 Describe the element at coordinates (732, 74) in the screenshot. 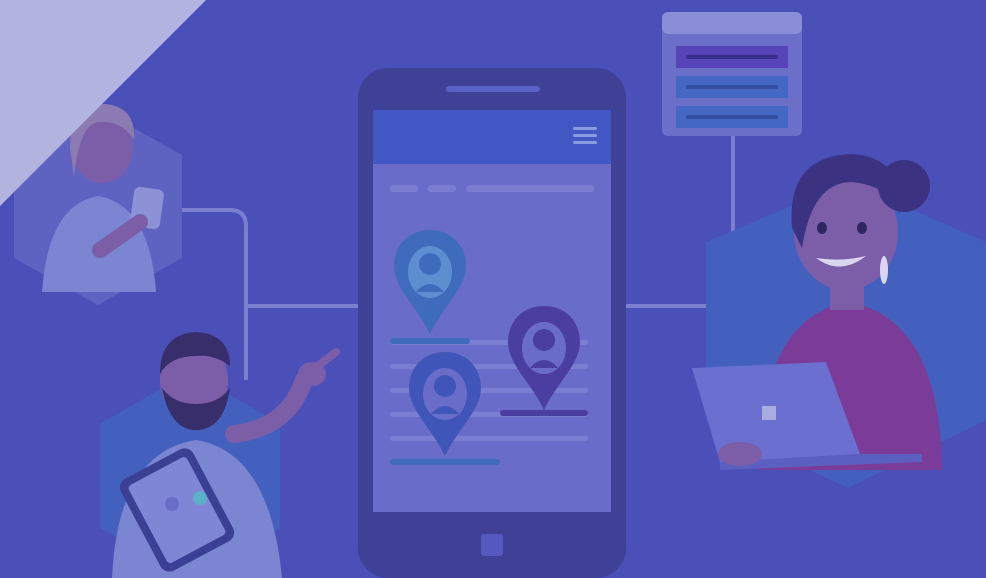

I see `floating-card` at that location.